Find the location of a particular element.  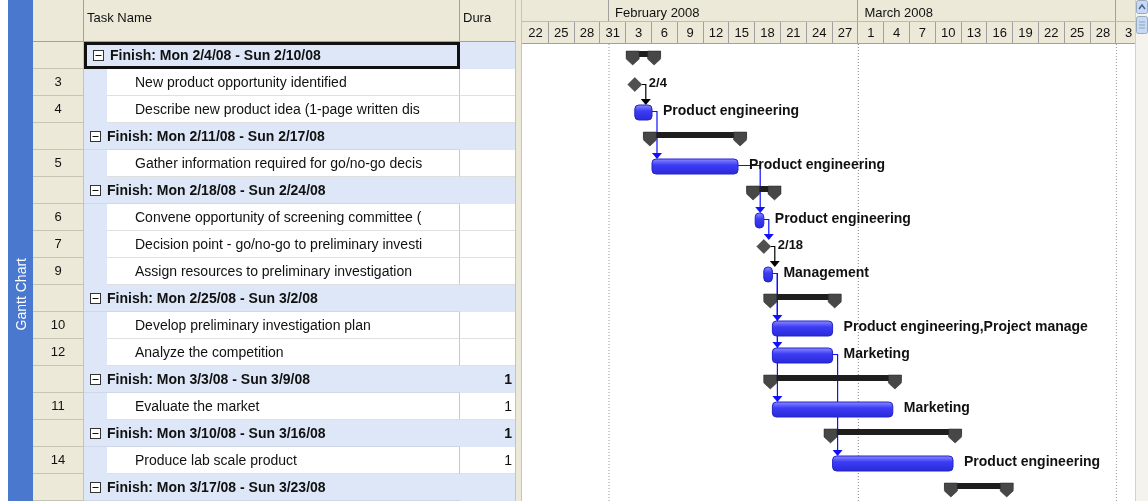

group-name-cell: Finish: Mon 3/3/08 - Sun 3/9/08 is located at coordinates (272, 379).